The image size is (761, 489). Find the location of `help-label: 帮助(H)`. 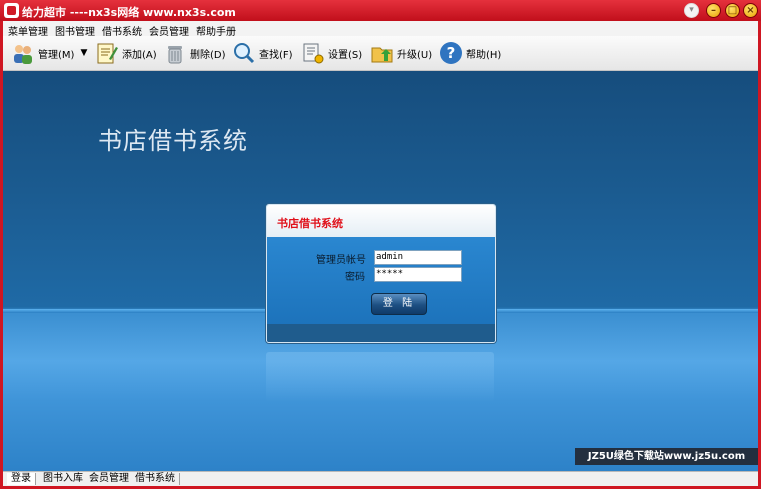

help-label: 帮助(H) is located at coordinates (484, 55).